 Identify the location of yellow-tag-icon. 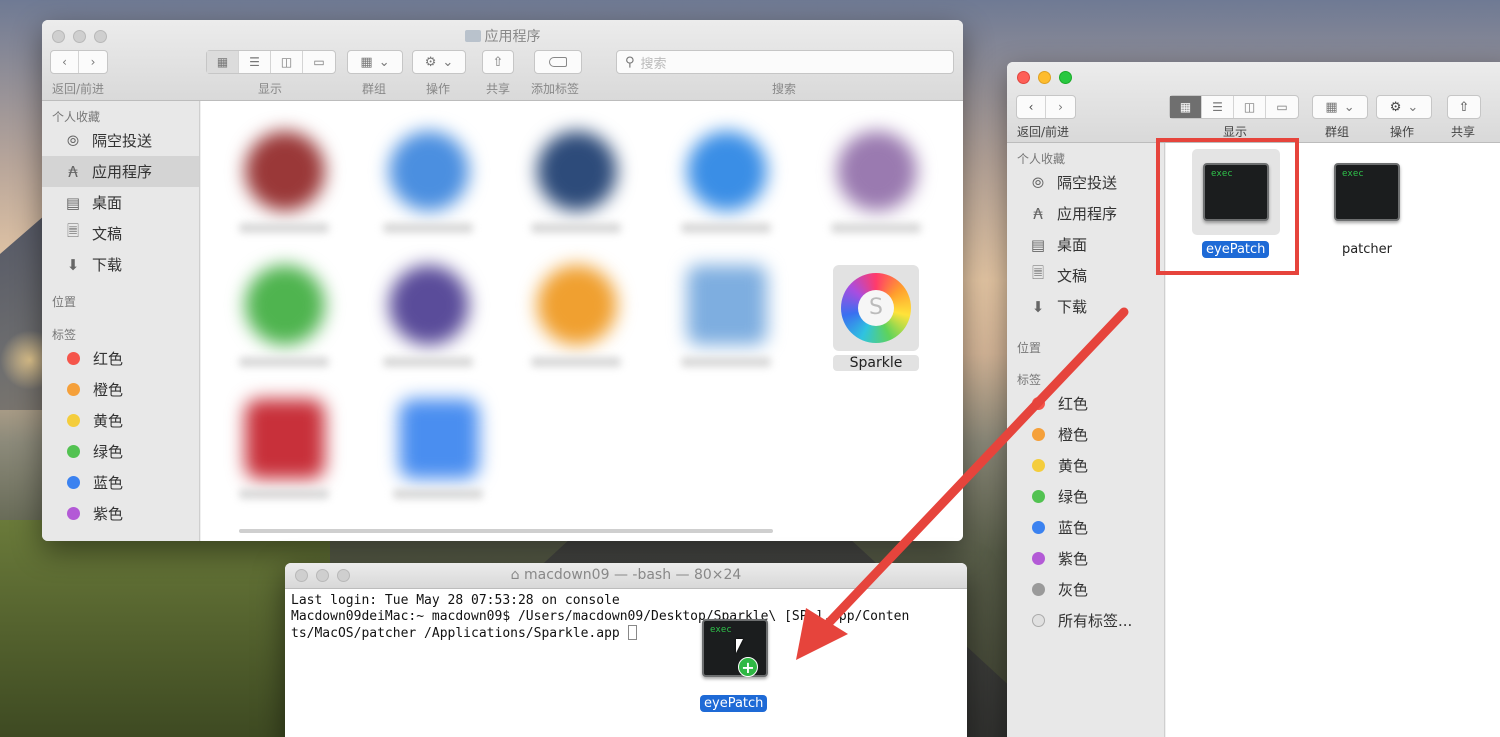
(73, 420).